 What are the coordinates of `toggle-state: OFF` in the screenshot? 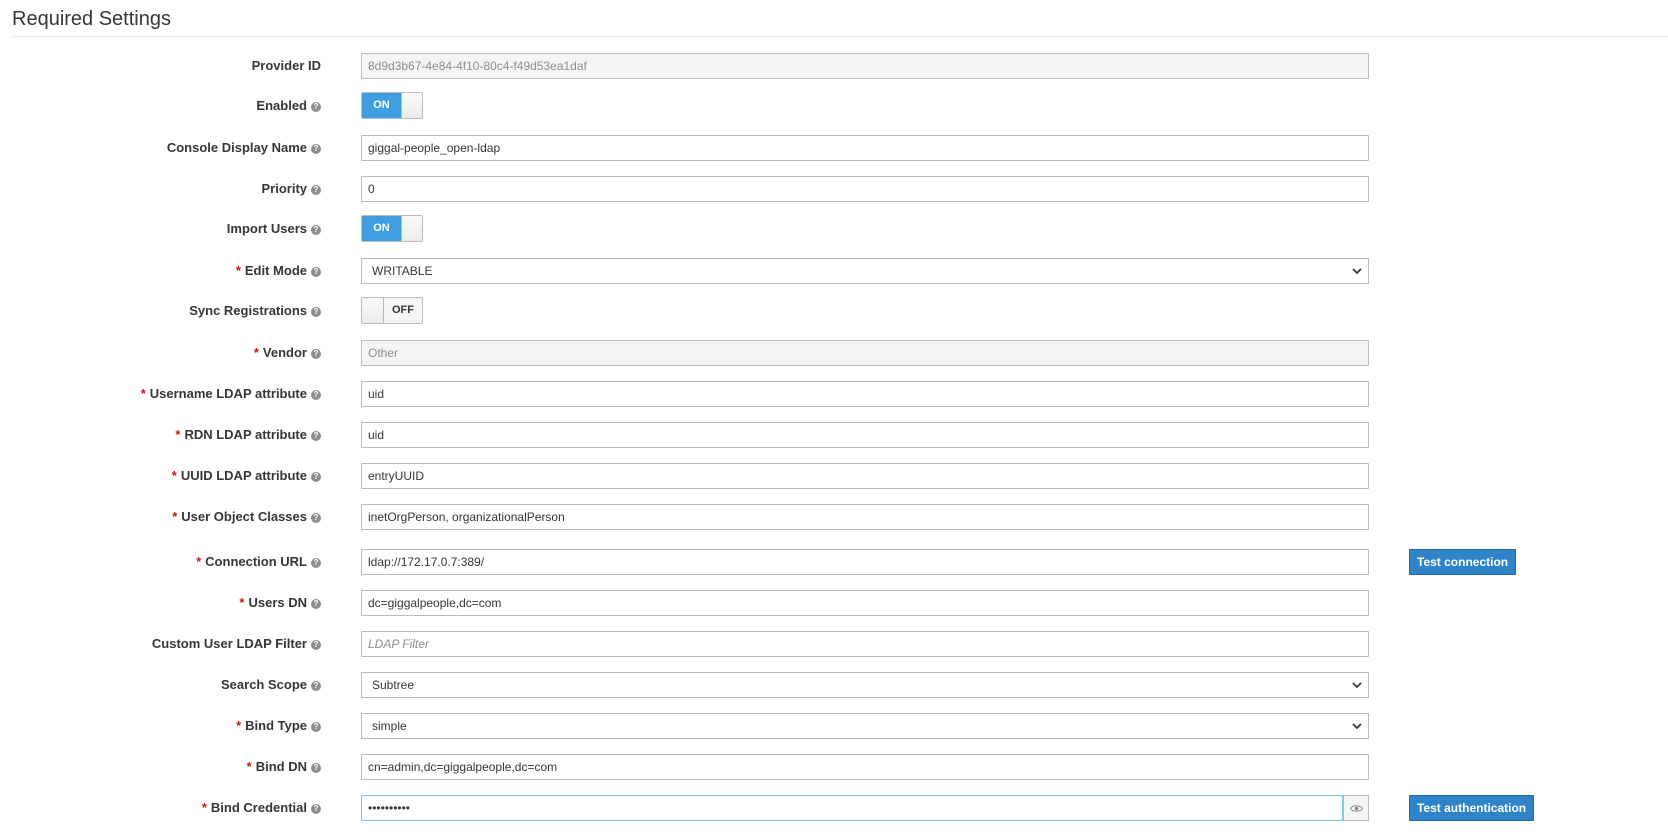 It's located at (403, 310).